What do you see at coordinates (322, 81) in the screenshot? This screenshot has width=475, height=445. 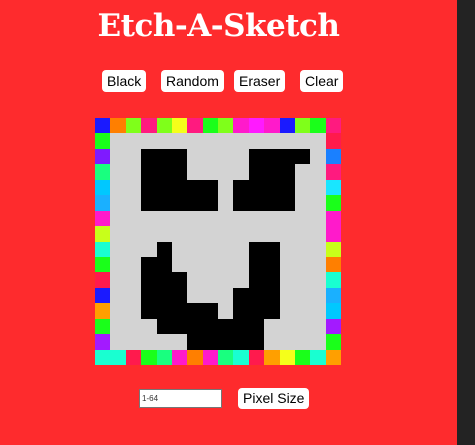 I see `clear-button: Clear` at bounding box center [322, 81].